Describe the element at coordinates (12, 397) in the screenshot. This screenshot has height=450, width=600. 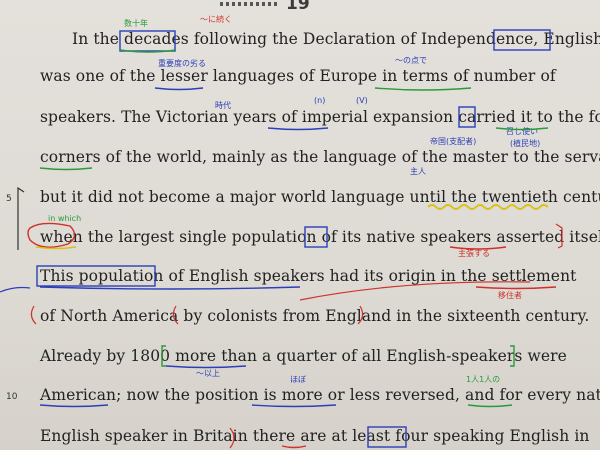
I see `line-number-10: 10` at that location.